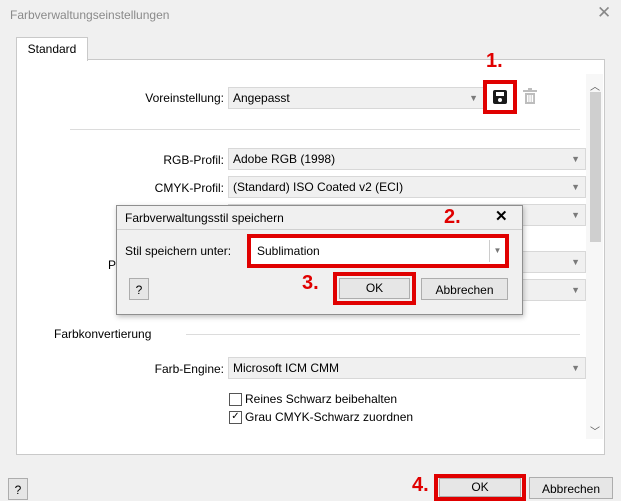  I want to click on cancel-button: Abbrechen, so click(571, 488).